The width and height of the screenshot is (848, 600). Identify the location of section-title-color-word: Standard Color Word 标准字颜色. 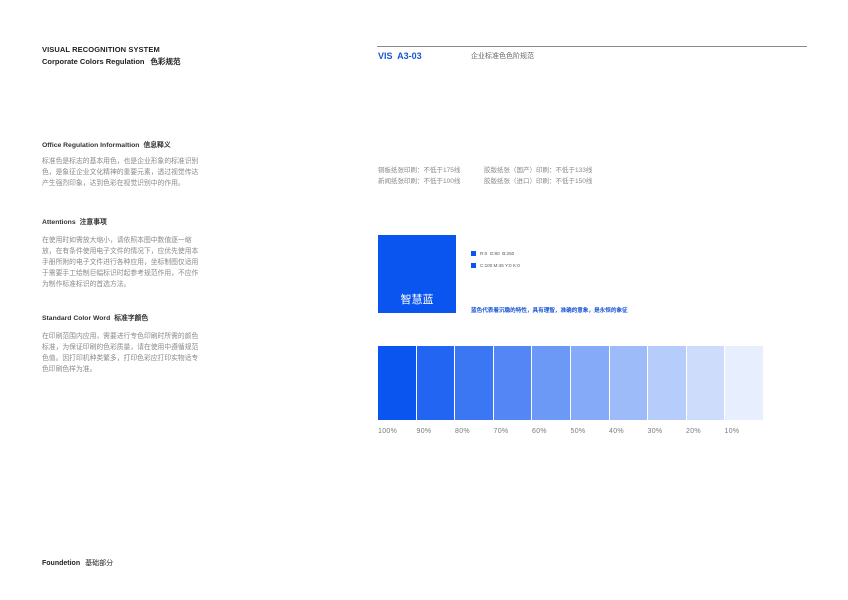
(95, 317).